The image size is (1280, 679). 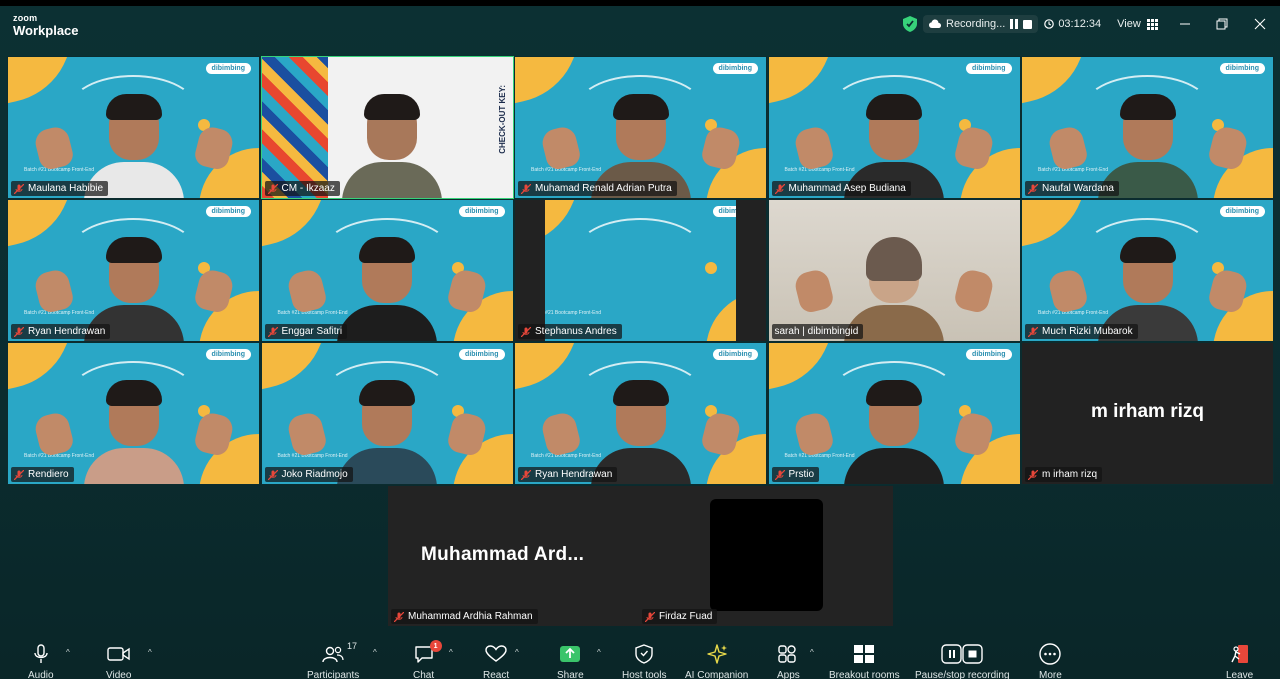 What do you see at coordinates (1028, 24) in the screenshot?
I see `stop-recording-icon` at bounding box center [1028, 24].